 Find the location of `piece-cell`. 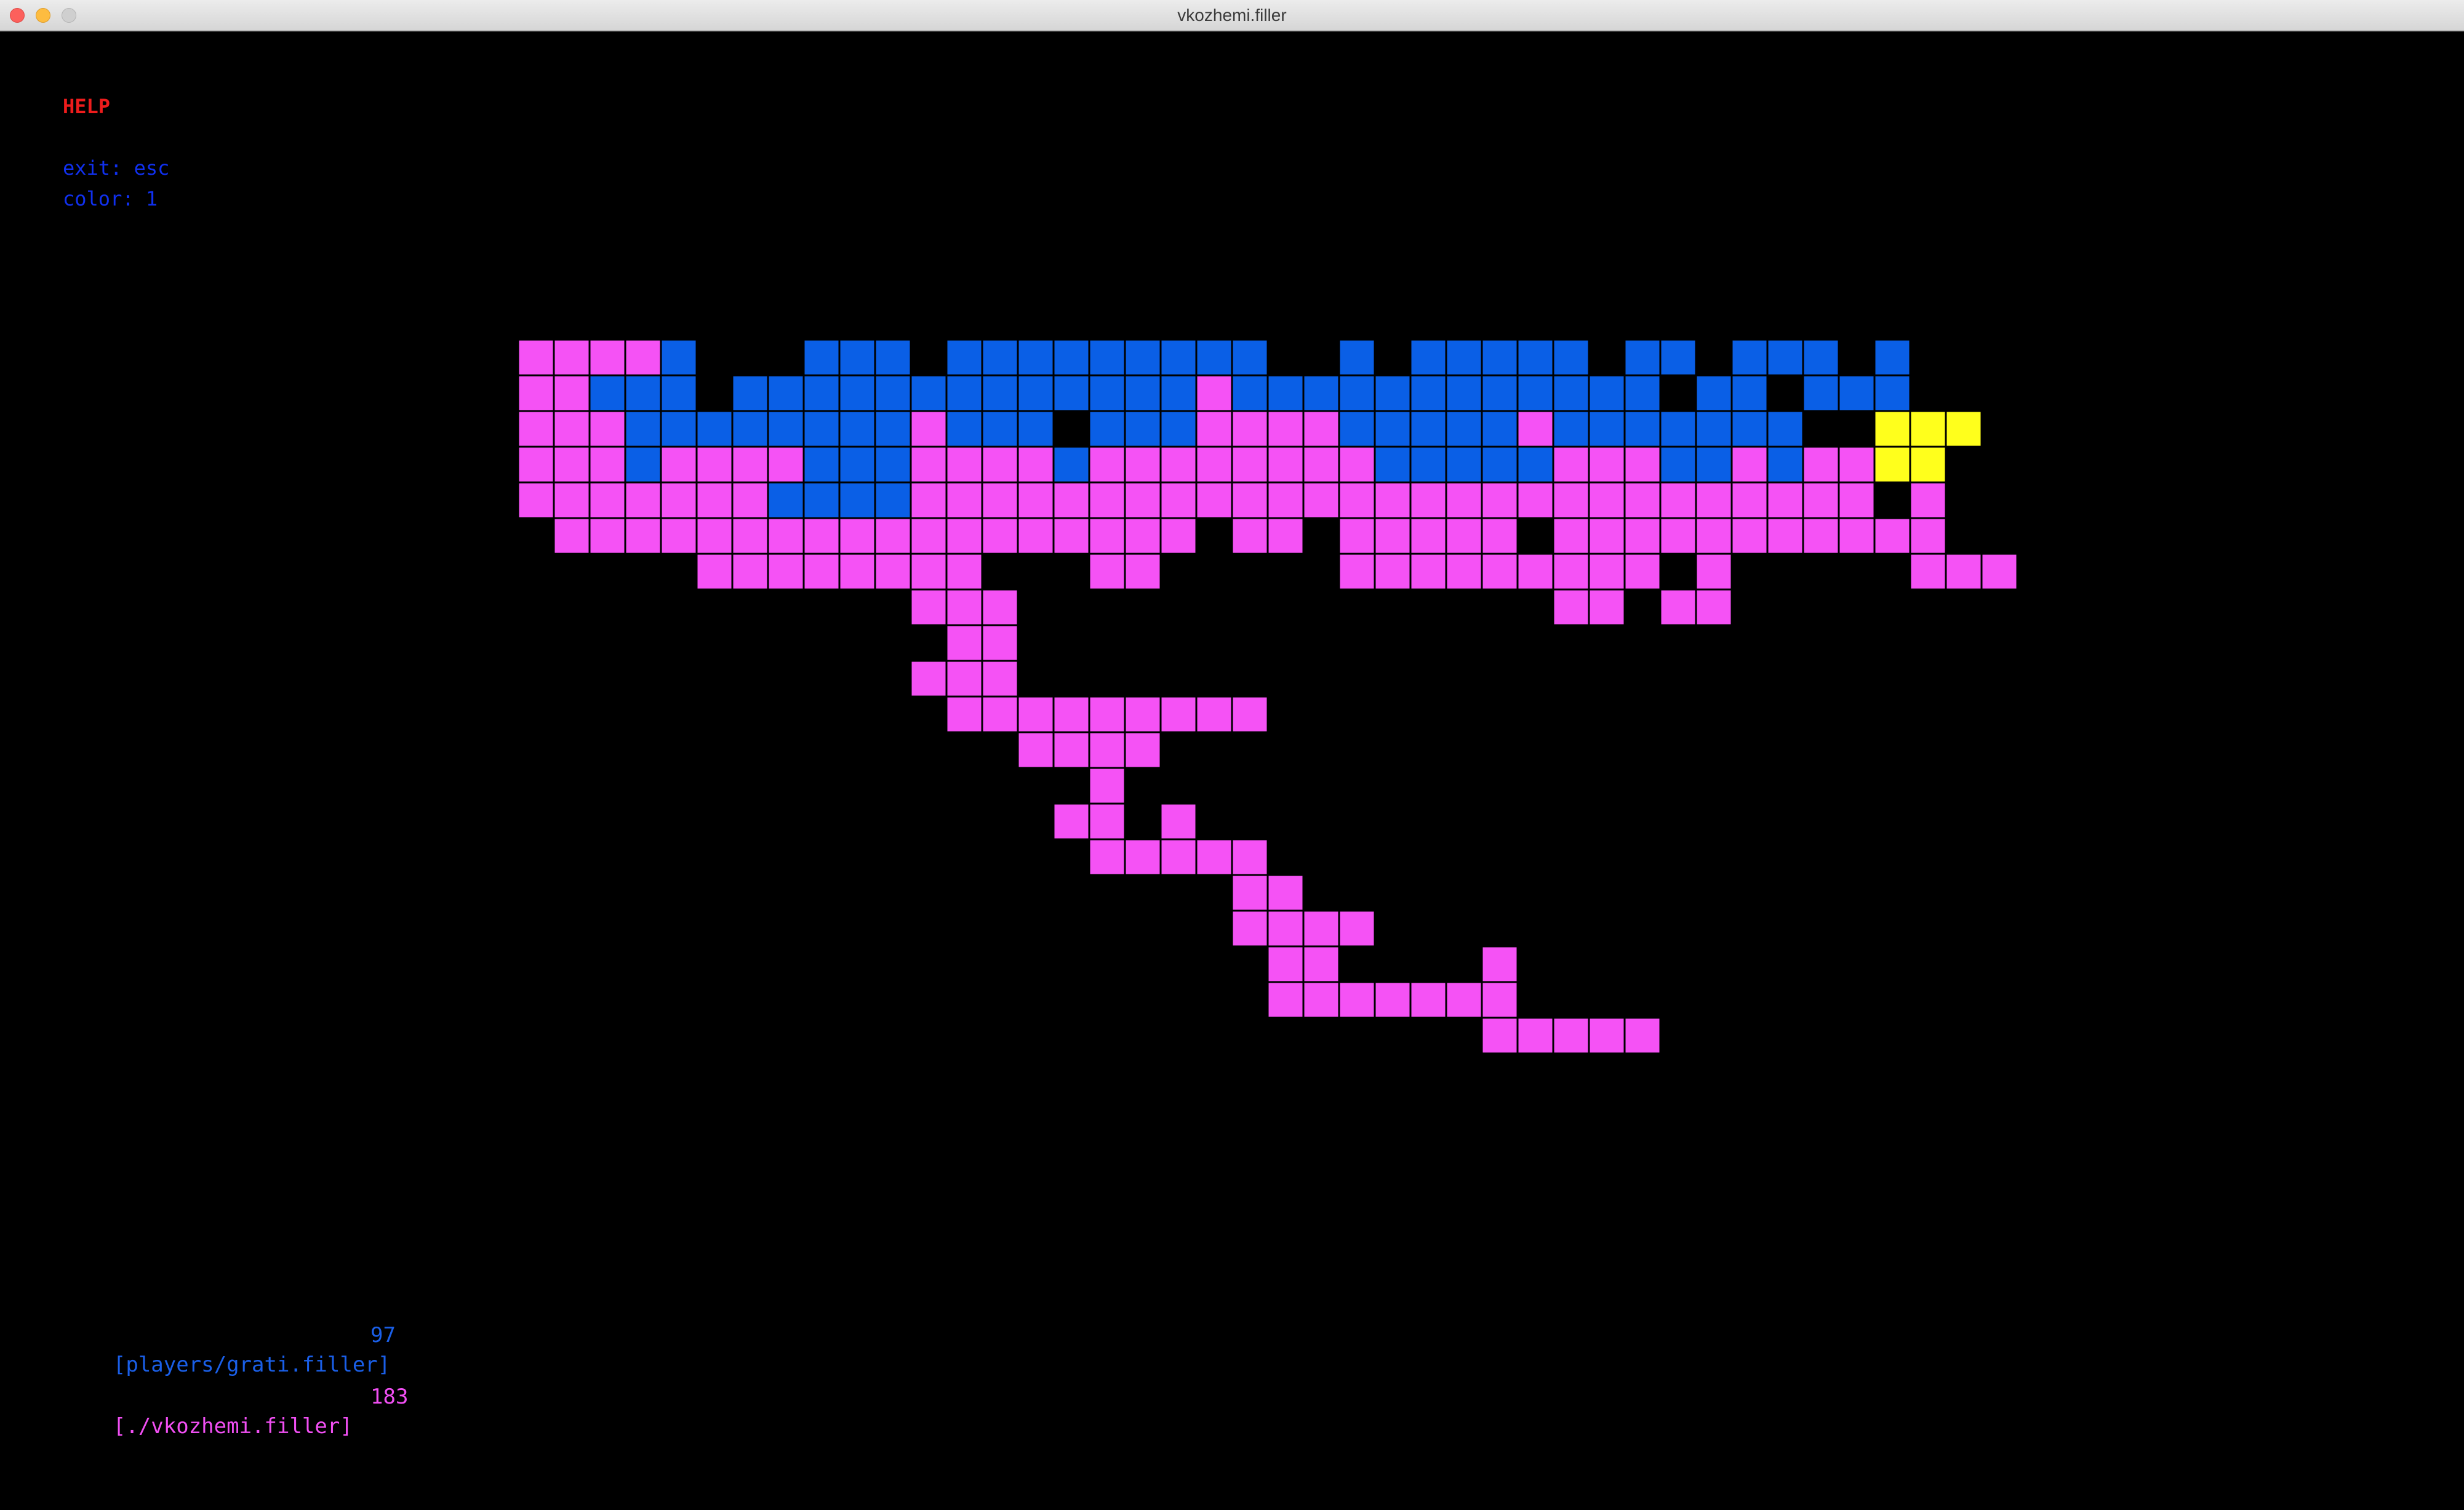

piece-cell is located at coordinates (1928, 464).